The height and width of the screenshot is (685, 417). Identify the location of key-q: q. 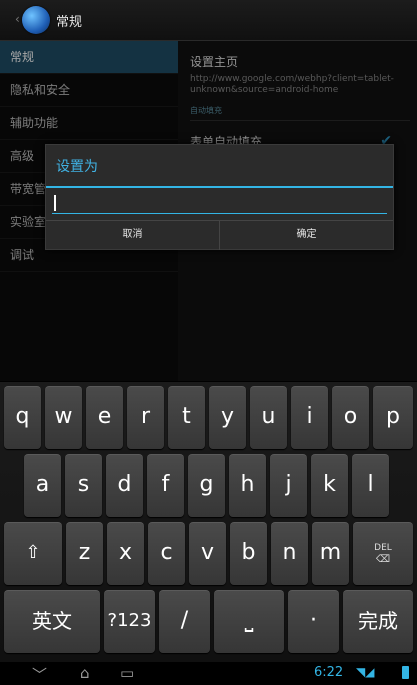
(22, 417).